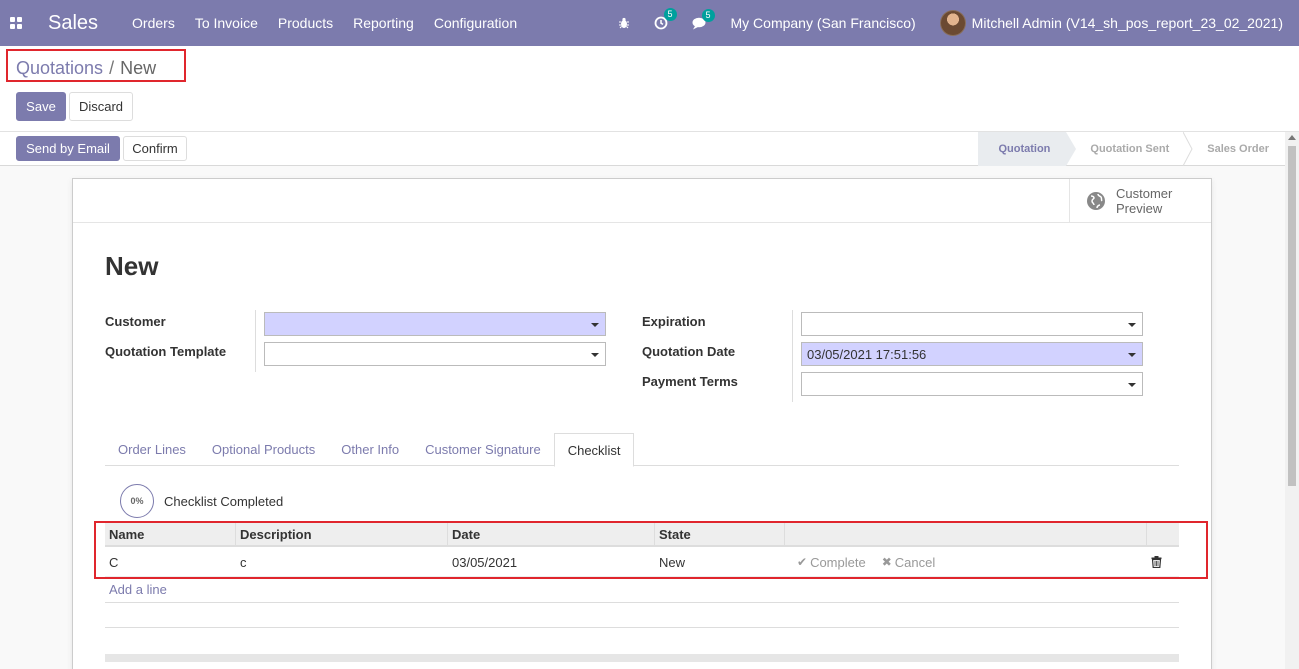 This screenshot has width=1299, height=669. Describe the element at coordinates (155, 148) in the screenshot. I see `confirm-button: Confirm` at that location.